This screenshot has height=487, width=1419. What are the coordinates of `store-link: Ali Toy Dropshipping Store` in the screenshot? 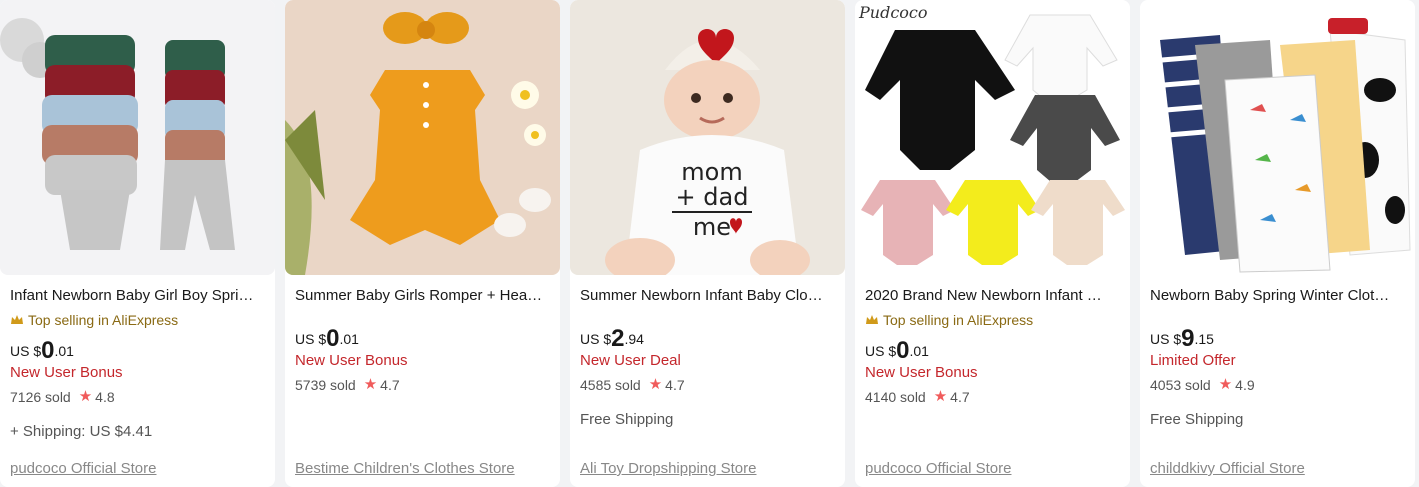 It's located at (668, 468).